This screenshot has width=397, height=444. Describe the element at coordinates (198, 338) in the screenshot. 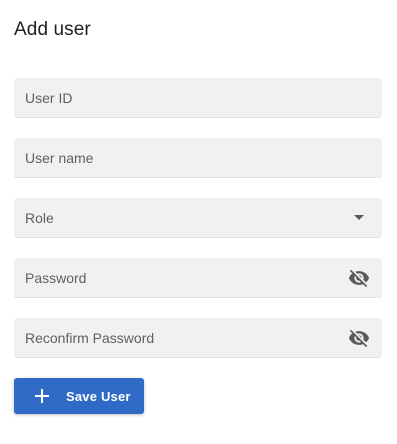

I see `reconfirm-password-field: Reconfirm Password` at that location.